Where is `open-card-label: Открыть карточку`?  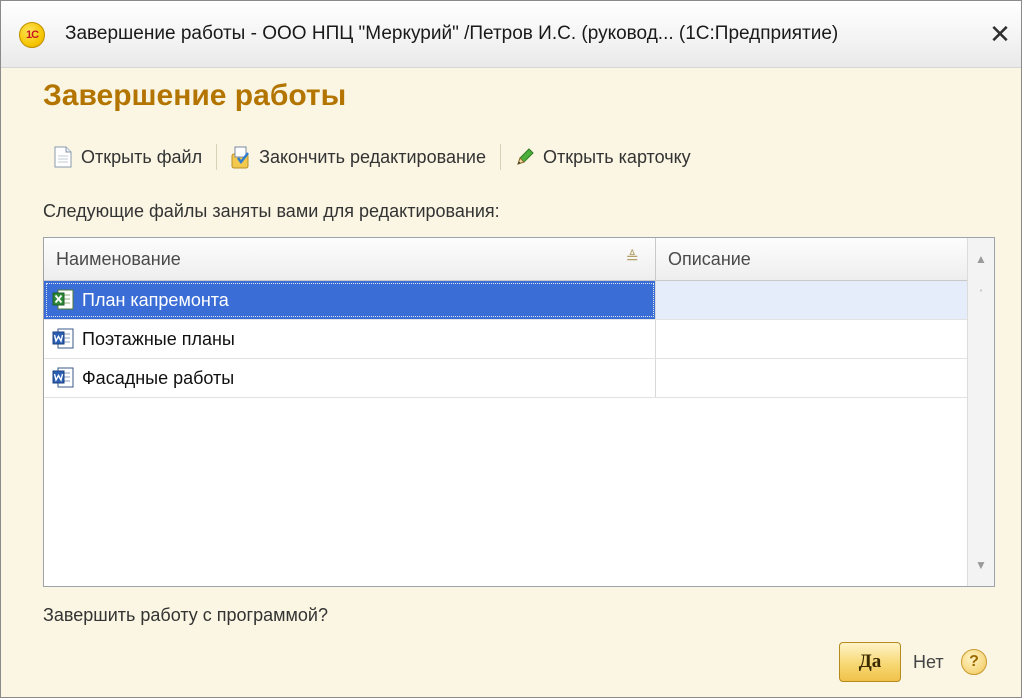 open-card-label: Открыть карточку is located at coordinates (616, 156).